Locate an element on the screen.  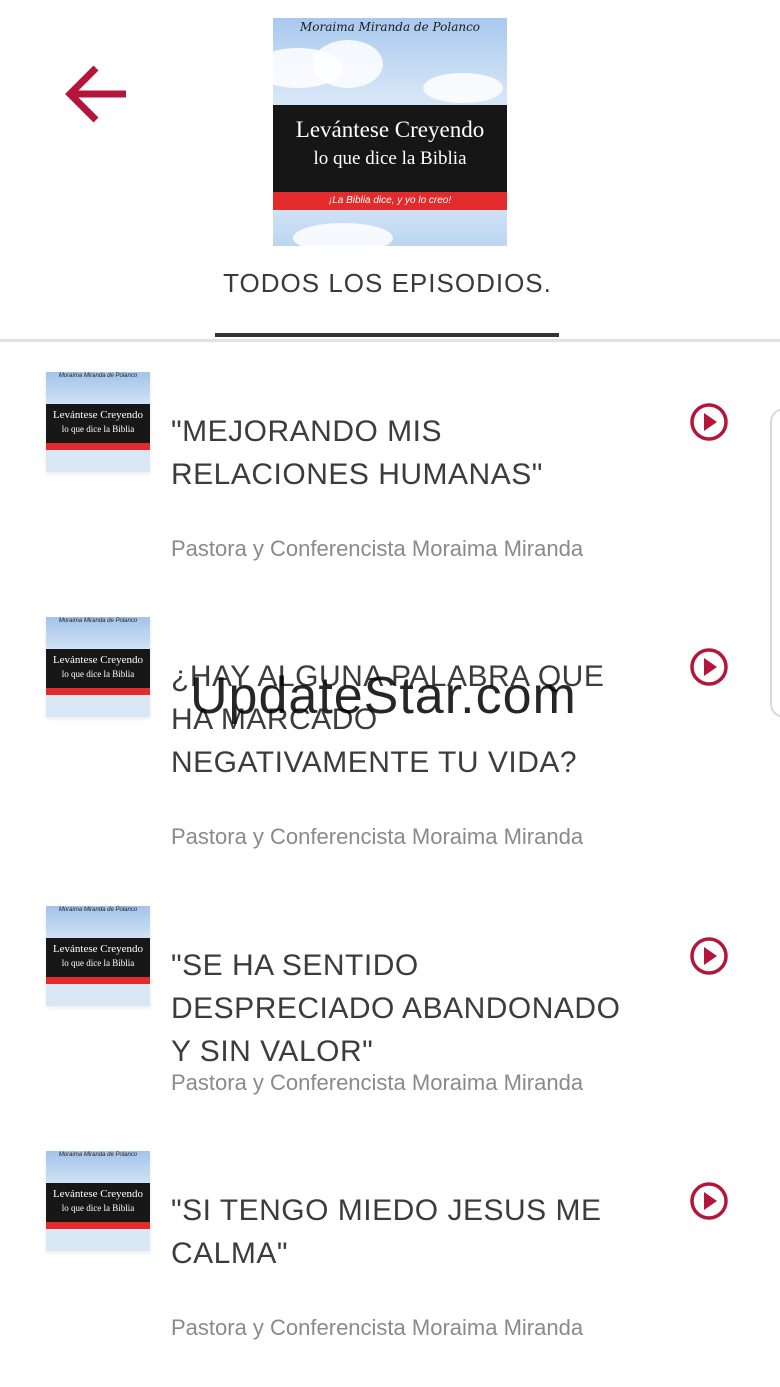
cover-title-line2: lo que dice la Biblia is located at coordinates (390, 158).